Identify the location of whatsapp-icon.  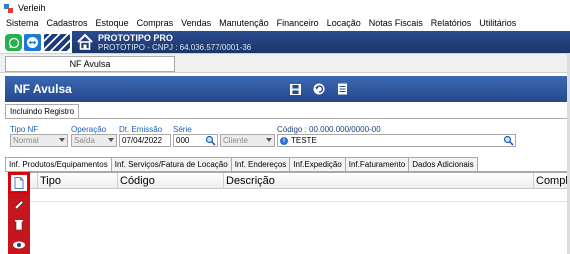
(13, 42).